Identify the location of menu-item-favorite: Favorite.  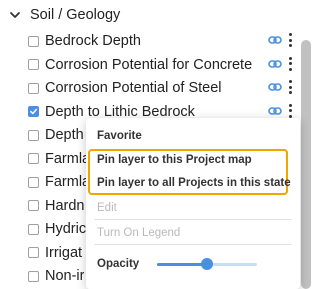
(119, 136).